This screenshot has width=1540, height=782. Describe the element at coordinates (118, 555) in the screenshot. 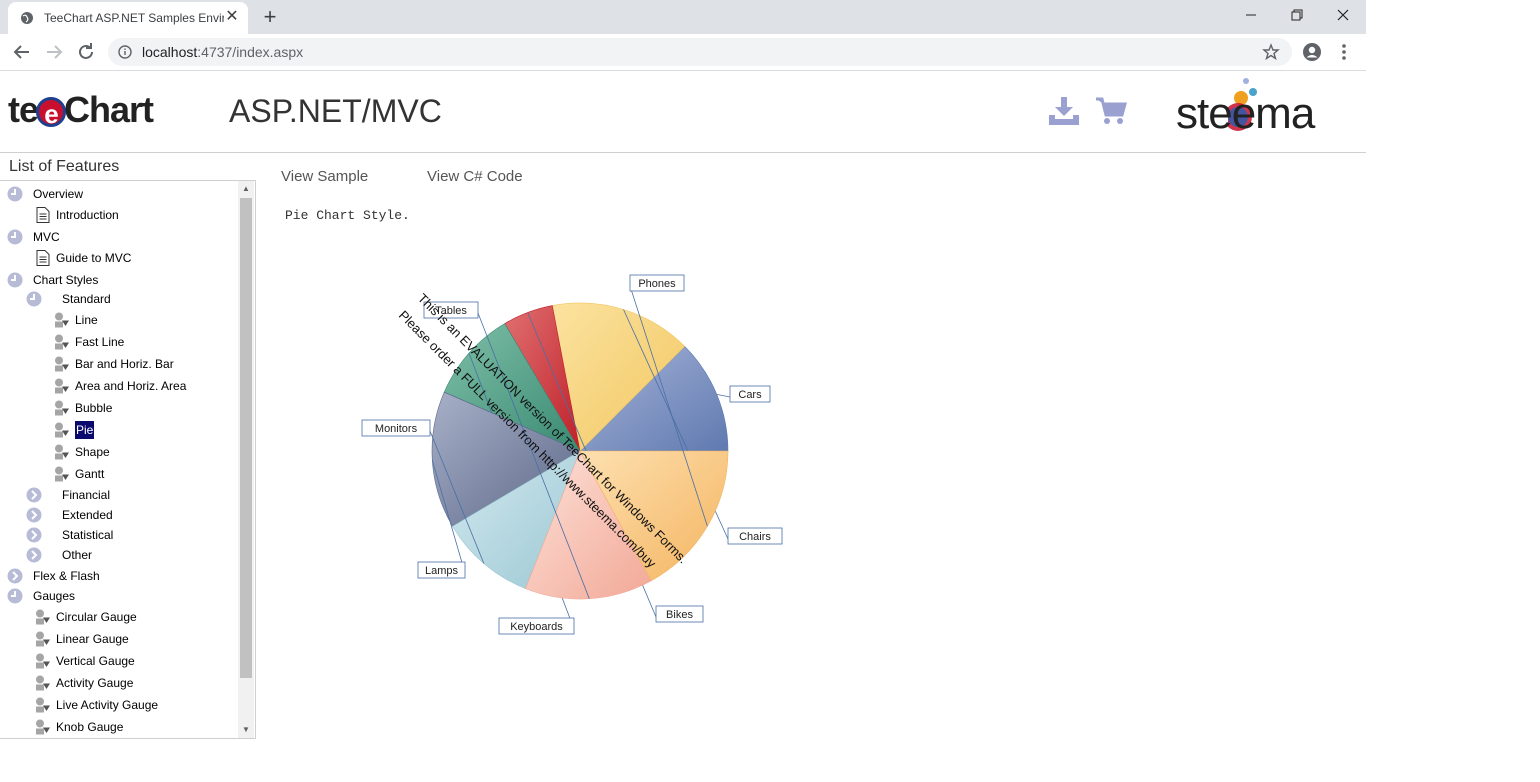

I see `tree-item: Other` at that location.